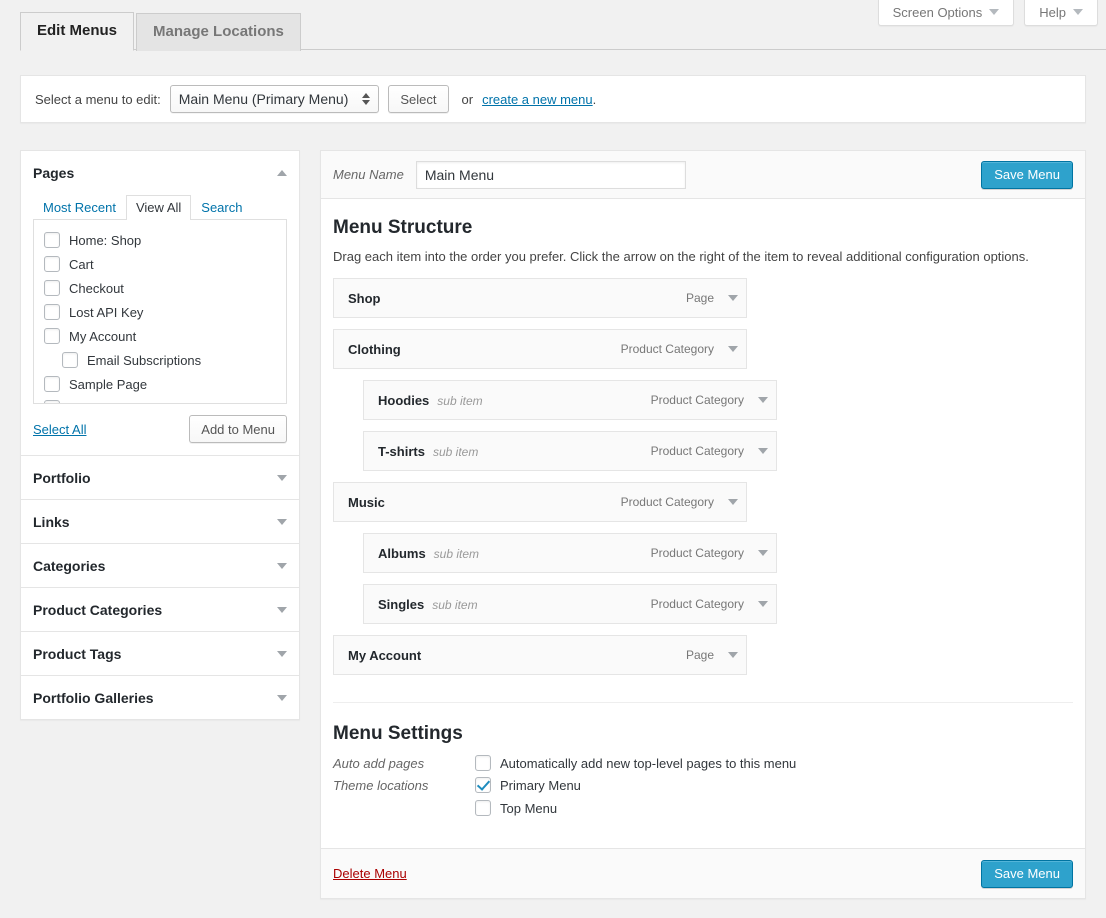 This screenshot has width=1106, height=918. What do you see at coordinates (105, 240) in the screenshot?
I see `list-item-label: Home: Shop` at bounding box center [105, 240].